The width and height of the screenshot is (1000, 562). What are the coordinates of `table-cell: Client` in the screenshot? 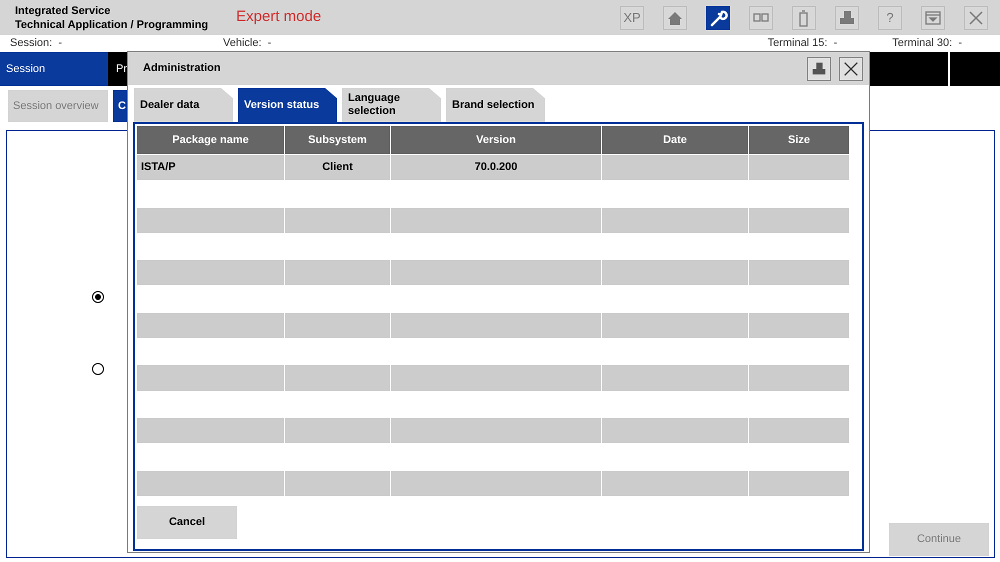 It's located at (337, 167).